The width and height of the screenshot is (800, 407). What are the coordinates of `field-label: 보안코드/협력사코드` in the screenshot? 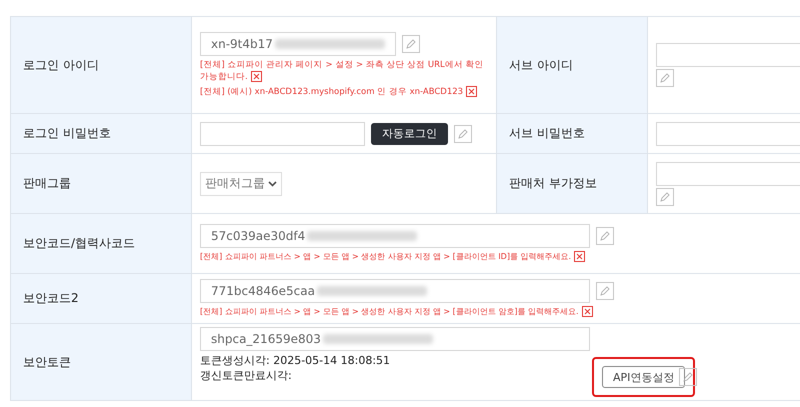 It's located at (101, 244).